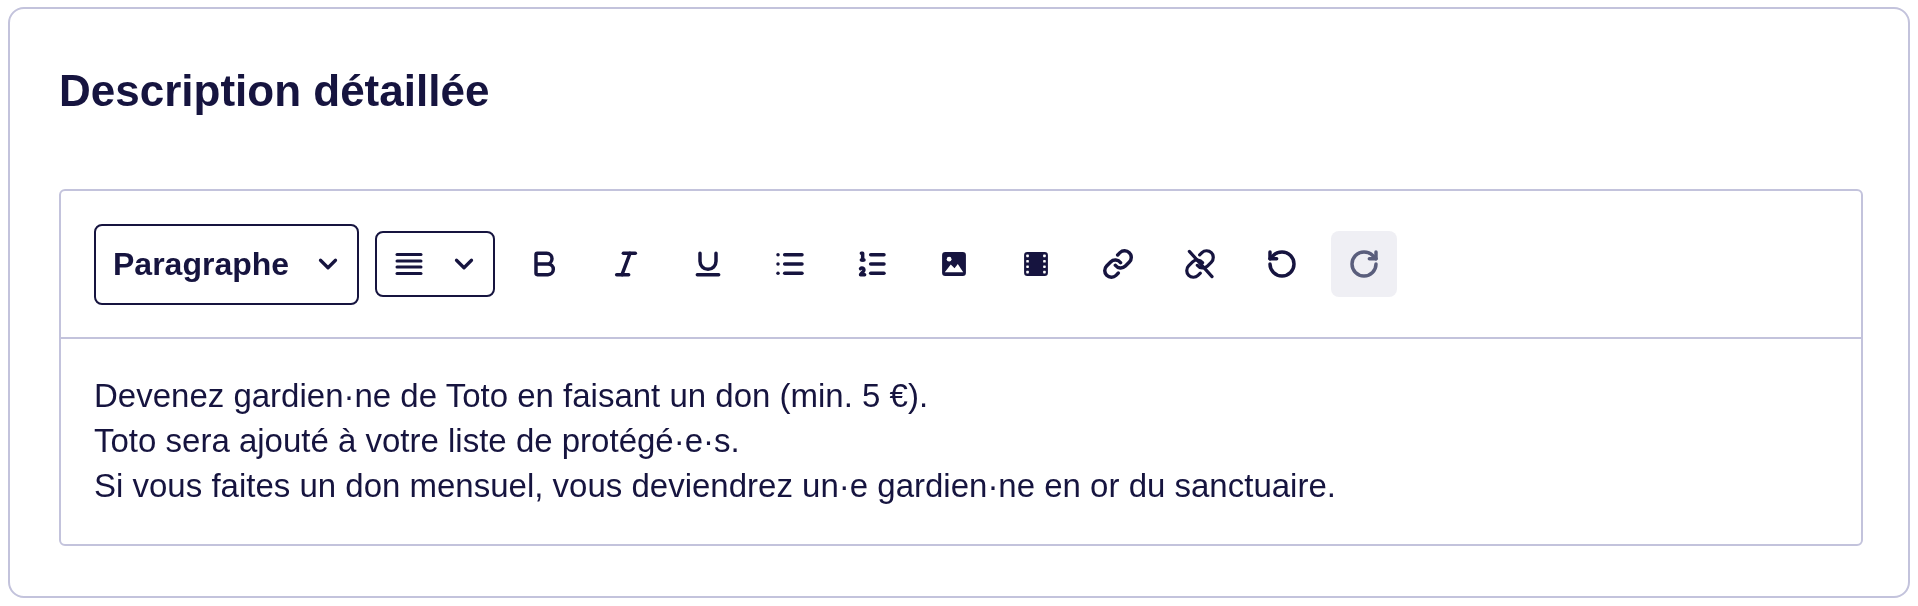 The width and height of the screenshot is (1918, 606). Describe the element at coordinates (227, 264) in the screenshot. I see `block-format-dropdown: Paragraphe` at that location.